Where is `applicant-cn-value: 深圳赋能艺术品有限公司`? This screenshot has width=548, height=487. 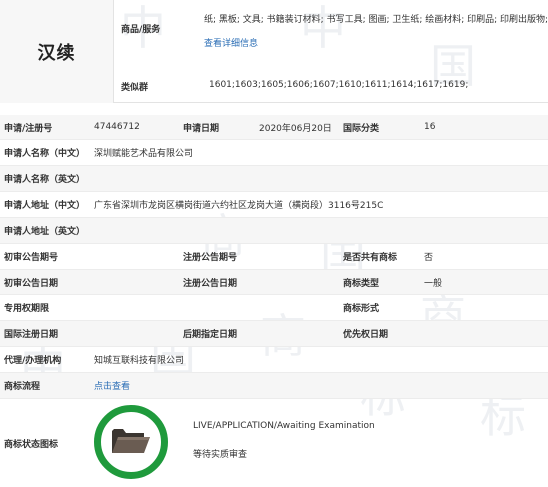 applicant-cn-value: 深圳赋能艺术品有限公司 is located at coordinates (144, 154).